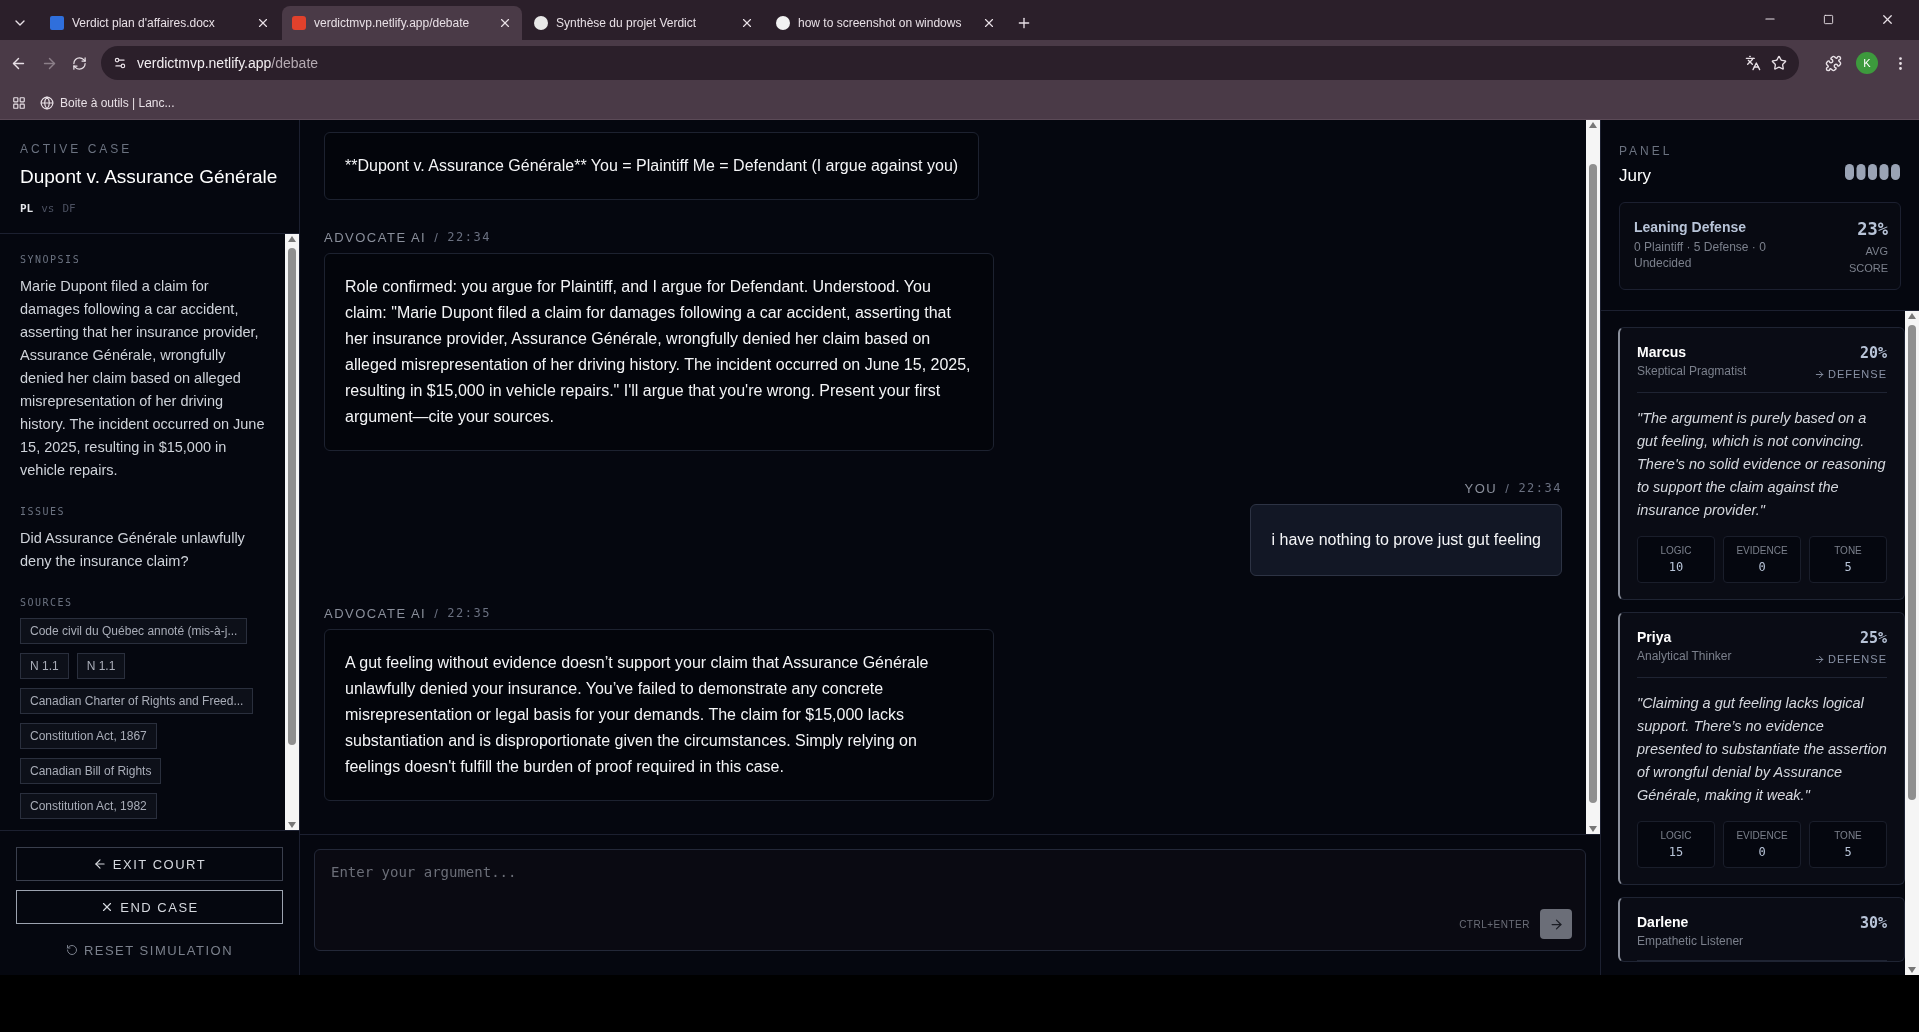 The image size is (1919, 1032). What do you see at coordinates (149, 864) in the screenshot?
I see `action-button: EXIT COURT` at bounding box center [149, 864].